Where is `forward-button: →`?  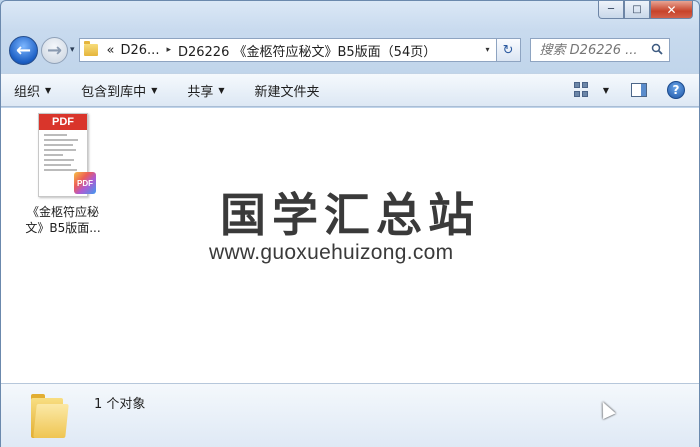
forward-button: → is located at coordinates (54, 50).